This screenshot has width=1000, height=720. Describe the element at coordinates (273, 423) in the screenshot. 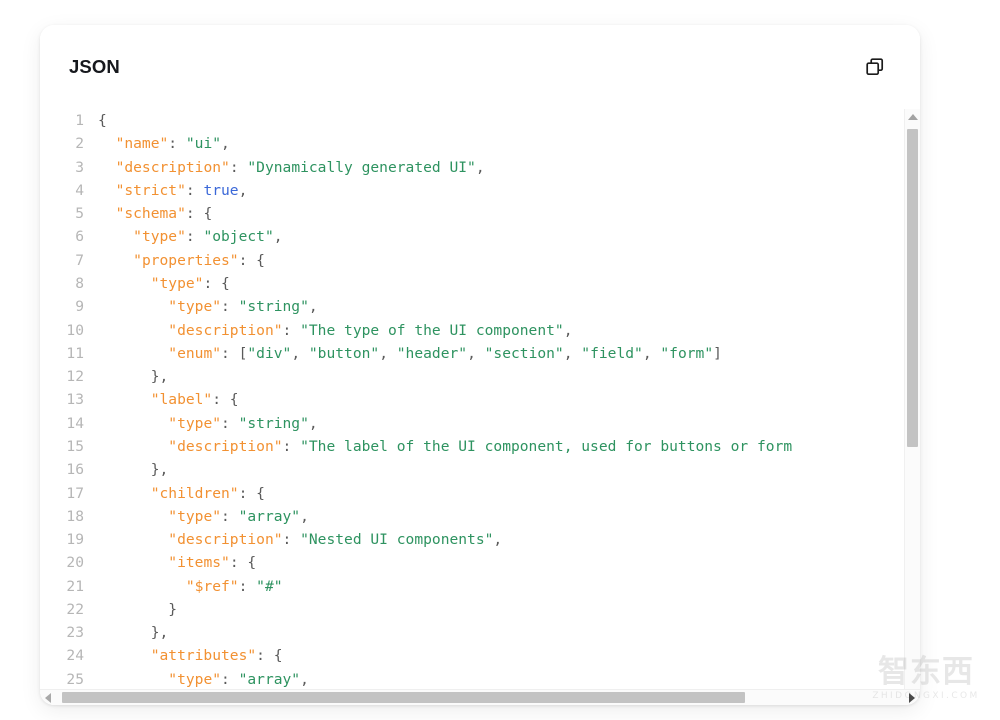

I see `token-str: "string"` at that location.